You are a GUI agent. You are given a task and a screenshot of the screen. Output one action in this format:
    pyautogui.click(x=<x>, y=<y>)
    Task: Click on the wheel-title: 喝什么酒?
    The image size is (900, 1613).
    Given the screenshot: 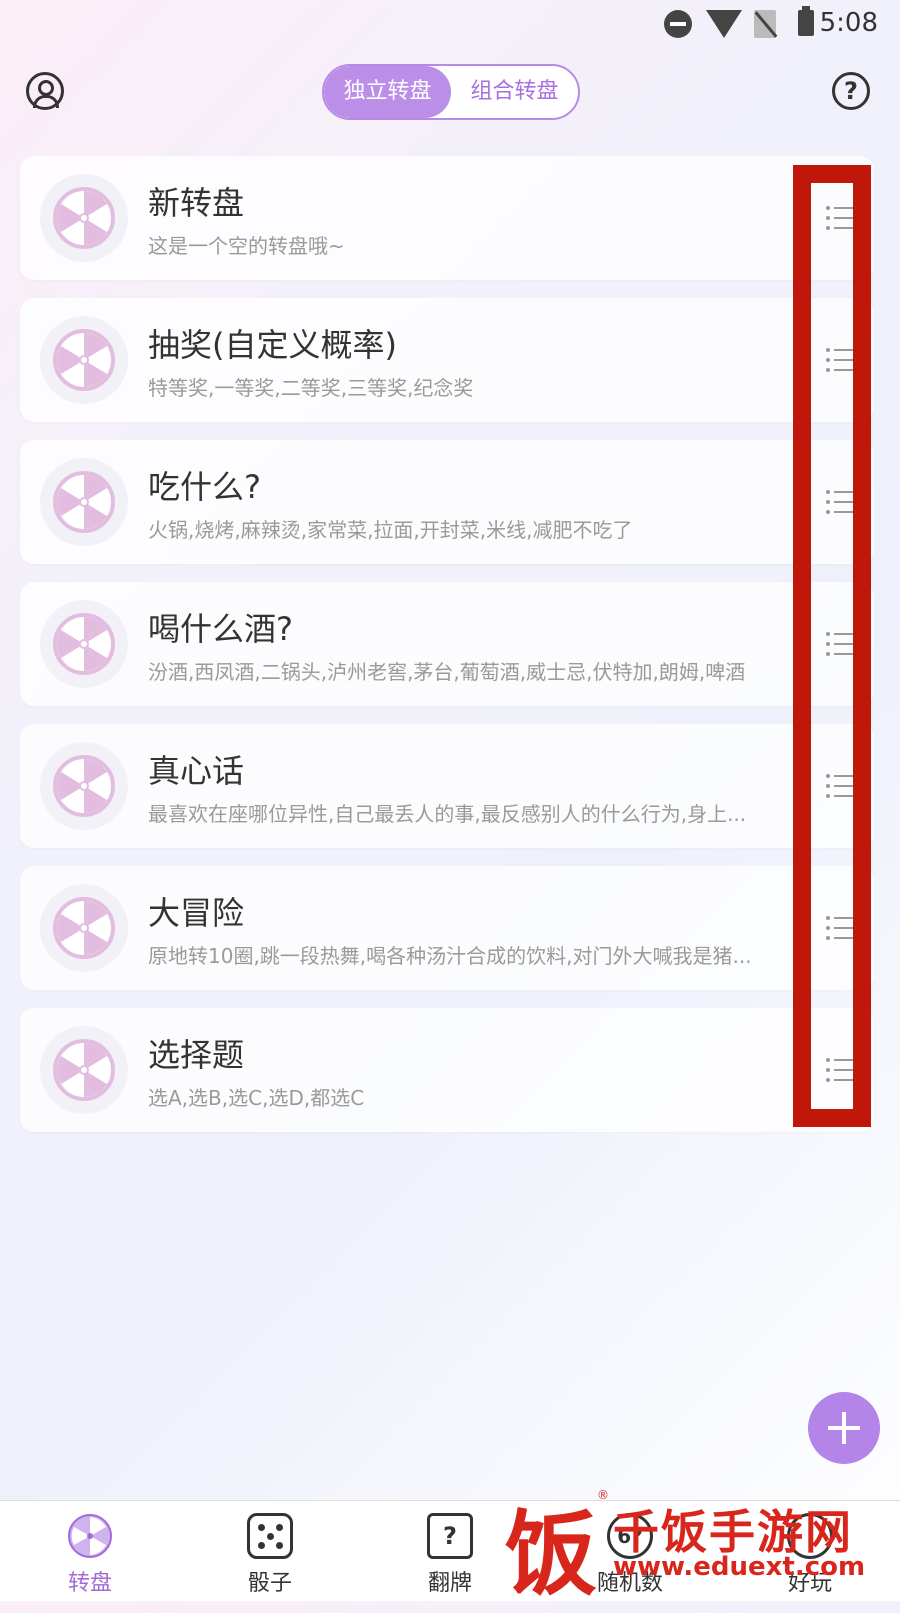 What is the action you would take?
    pyautogui.click(x=220, y=629)
    